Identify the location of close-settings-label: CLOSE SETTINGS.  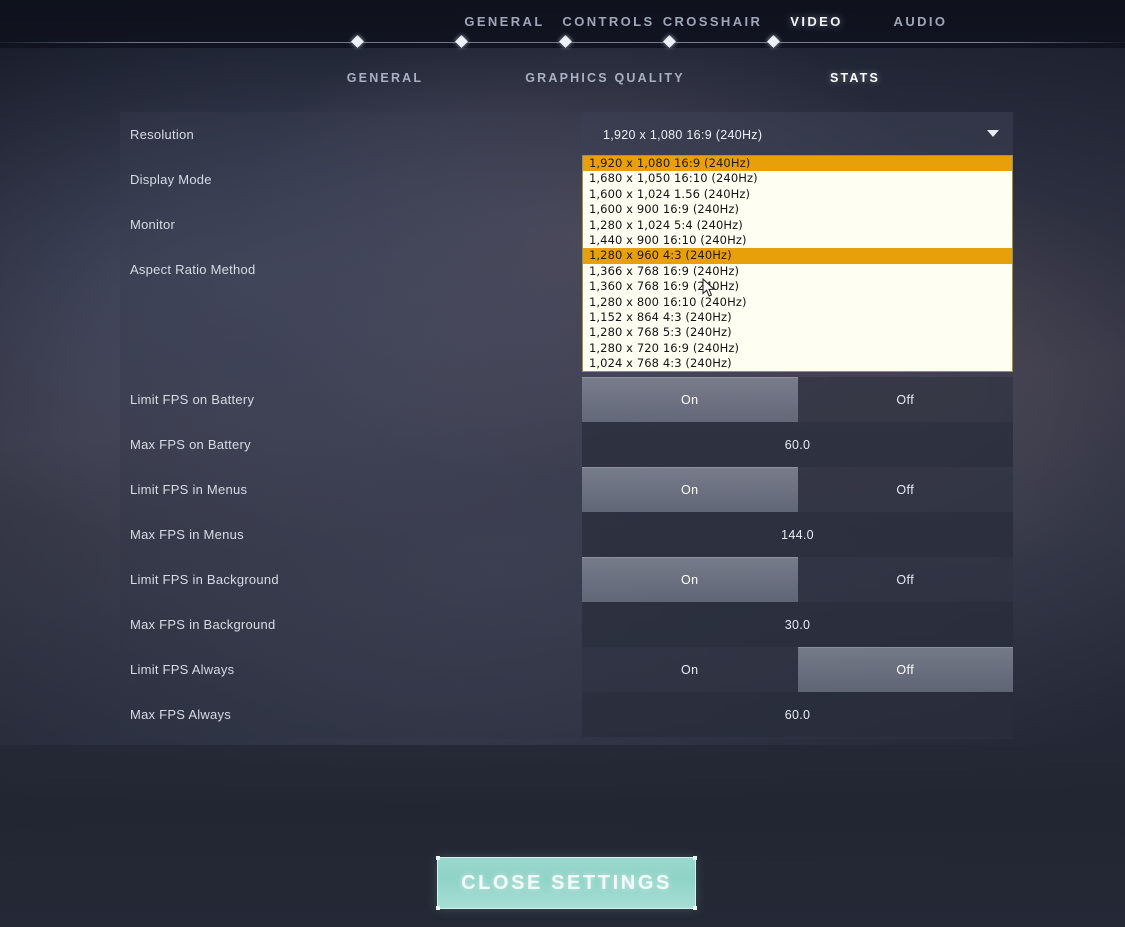
(566, 882).